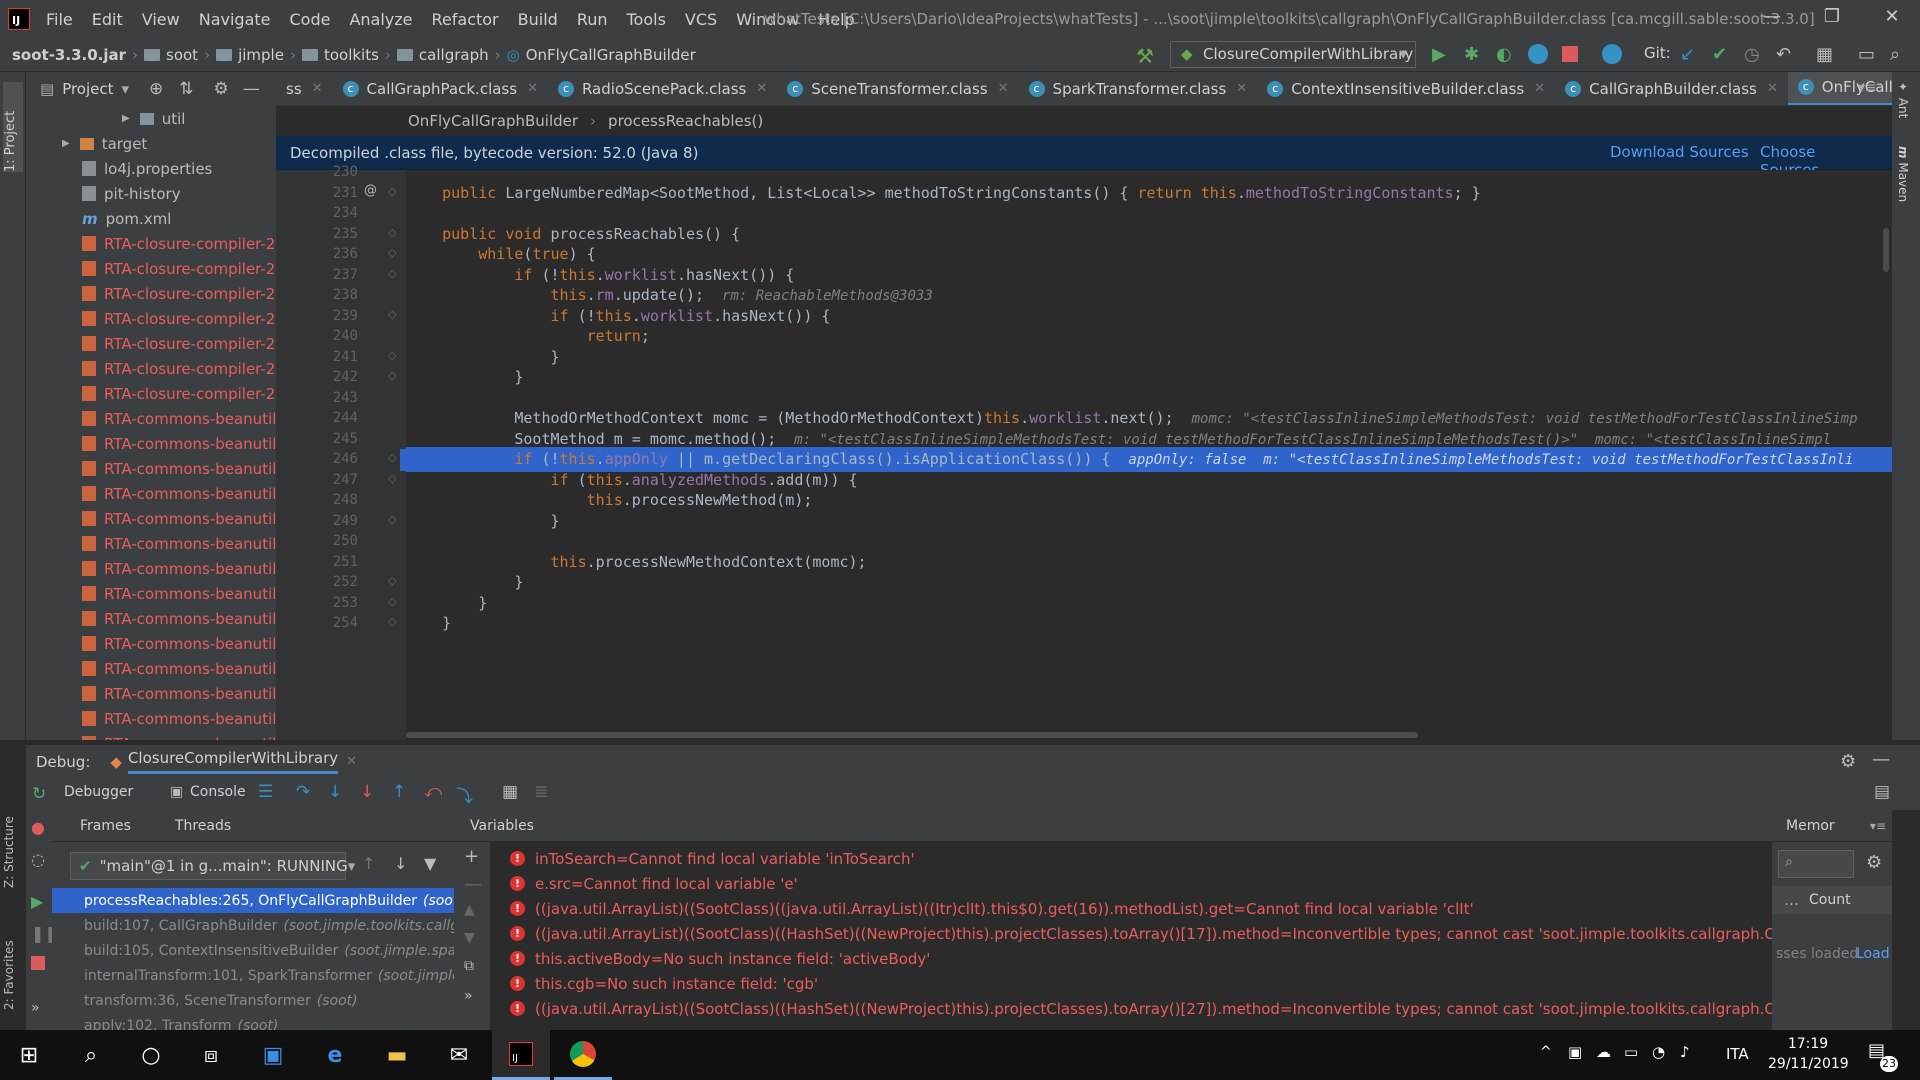 The height and width of the screenshot is (1080, 1920). What do you see at coordinates (1658, 1052) in the screenshot?
I see `network-icon: ◔` at bounding box center [1658, 1052].